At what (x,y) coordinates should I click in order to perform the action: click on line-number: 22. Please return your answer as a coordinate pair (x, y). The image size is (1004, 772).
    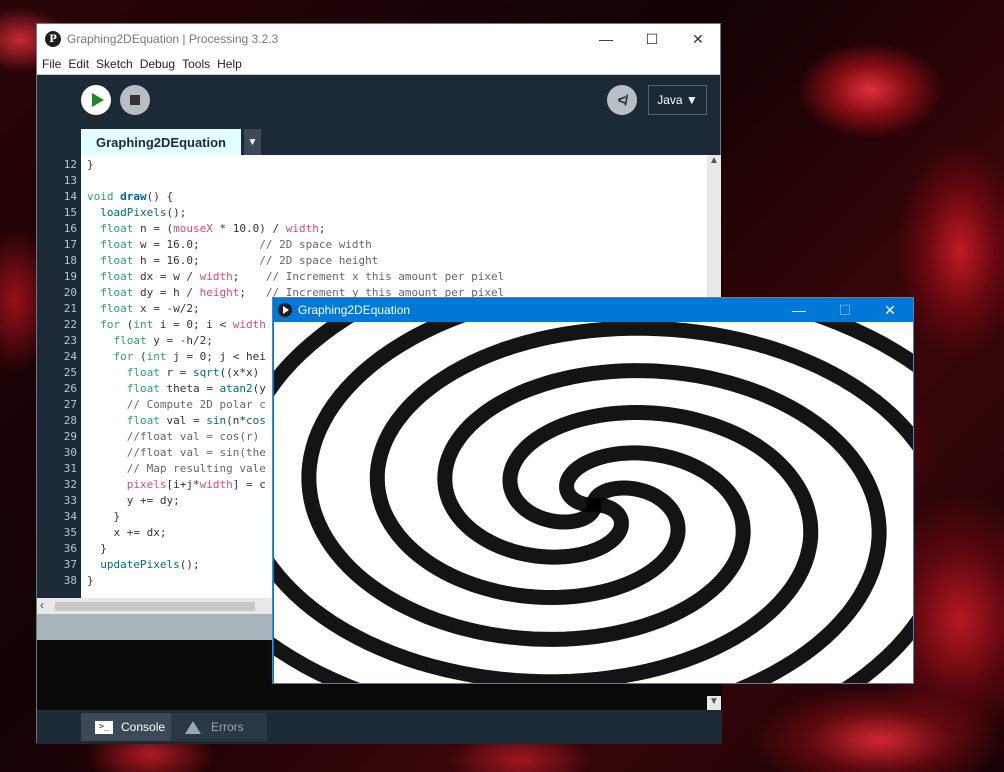
    Looking at the image, I should click on (70, 324).